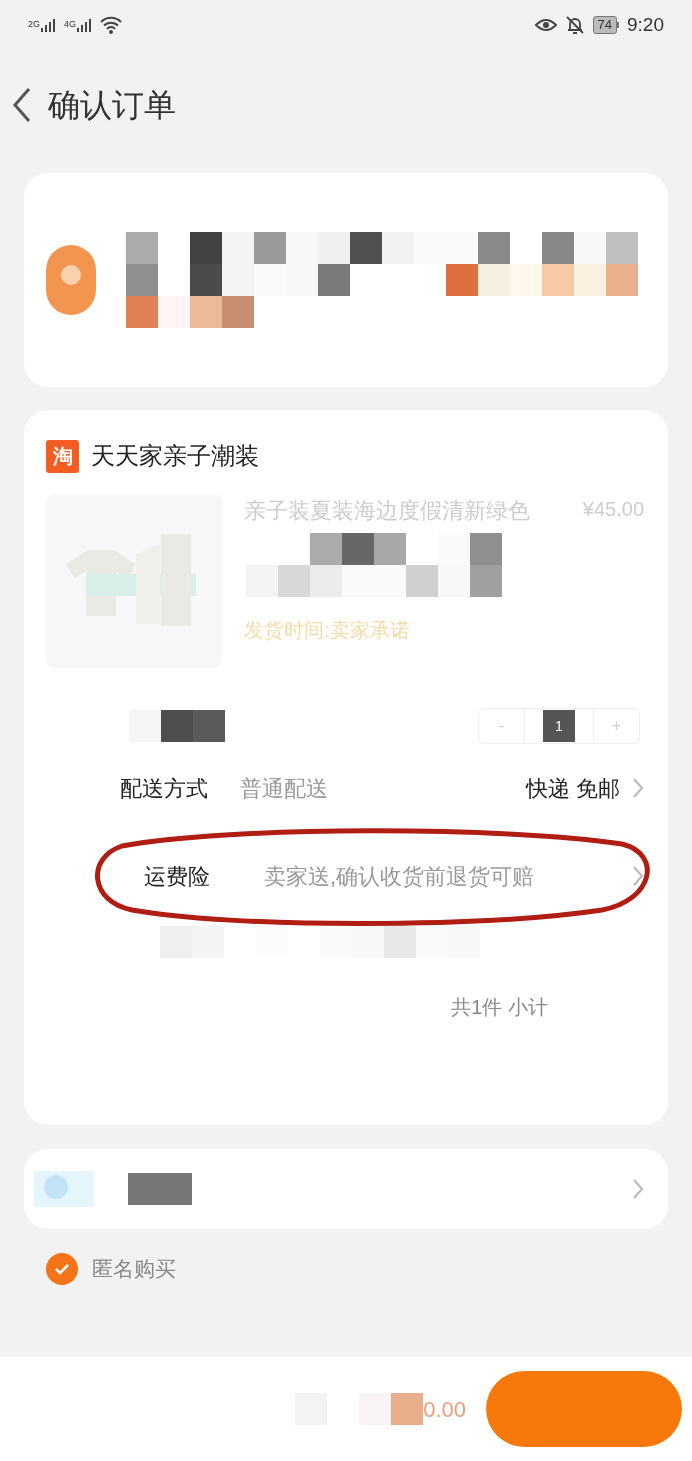 Image resolution: width=692 pixels, height=1461 pixels. Describe the element at coordinates (574, 25) in the screenshot. I see `muted-bell-icon` at that location.